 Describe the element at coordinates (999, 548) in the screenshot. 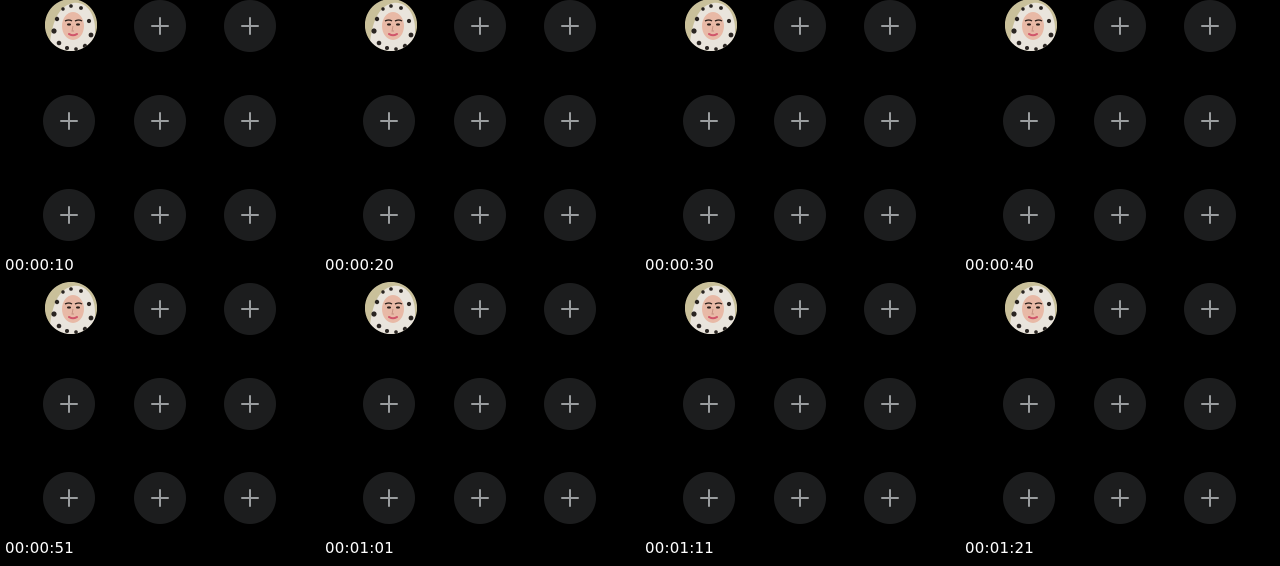

I see `timestamp-label: 00:01:21` at that location.